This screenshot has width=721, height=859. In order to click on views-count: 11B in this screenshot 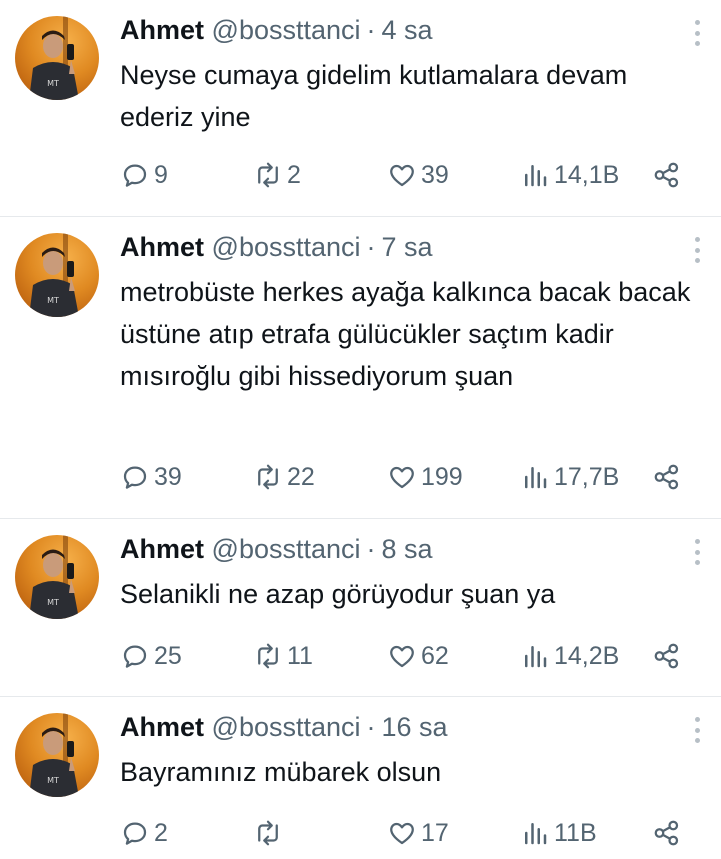, I will do `click(575, 832)`.